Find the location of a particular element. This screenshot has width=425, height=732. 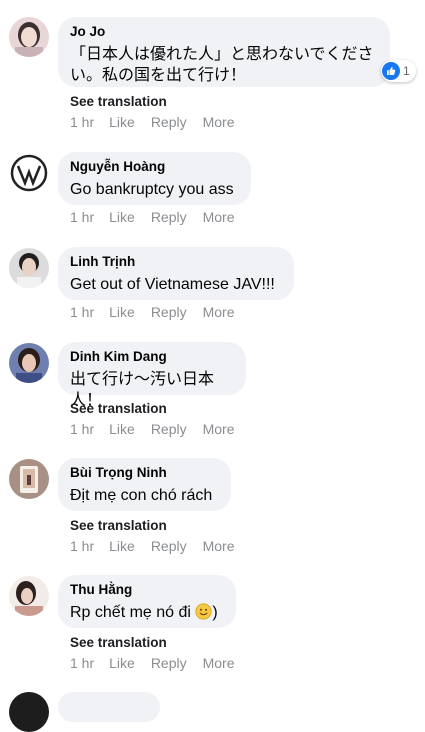

reaction-count-label: 1 is located at coordinates (406, 71).